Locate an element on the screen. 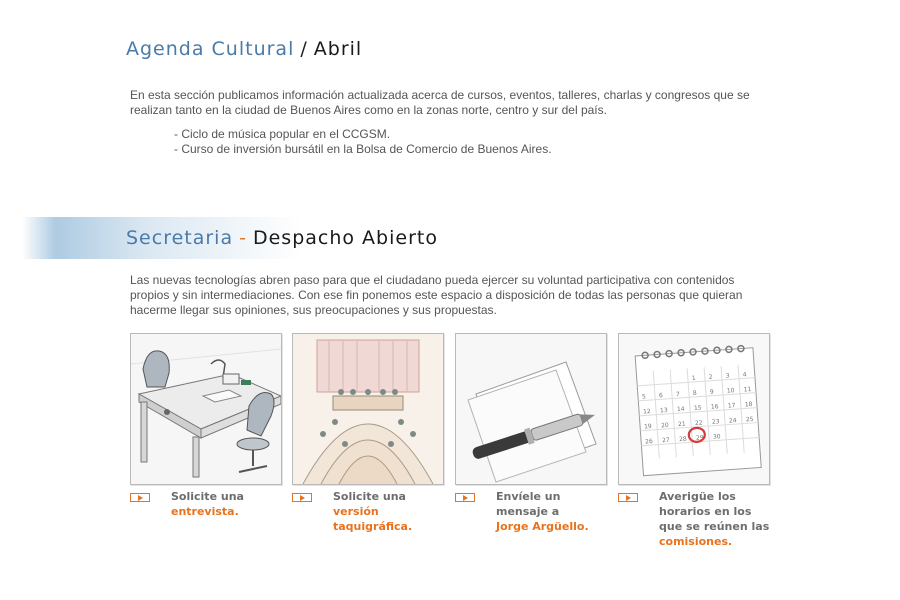 This screenshot has height=600, width=900. secretaria-title-sub: Despacho Abierto is located at coordinates (345, 238).